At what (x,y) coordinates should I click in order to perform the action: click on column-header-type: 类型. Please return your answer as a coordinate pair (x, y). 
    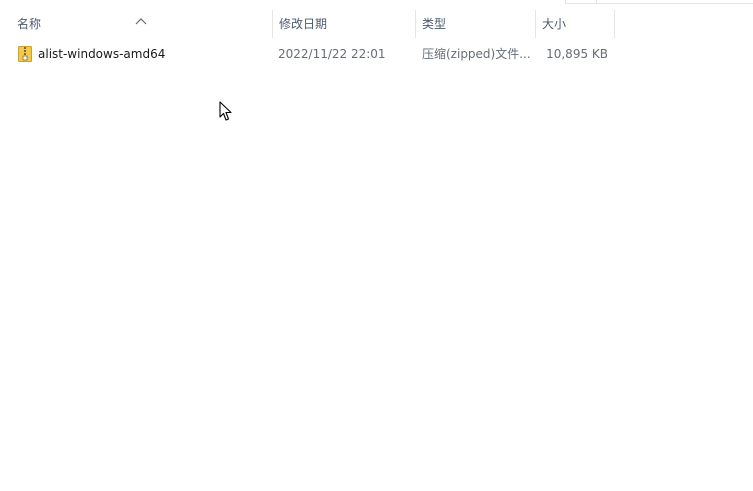
    Looking at the image, I should click on (475, 24).